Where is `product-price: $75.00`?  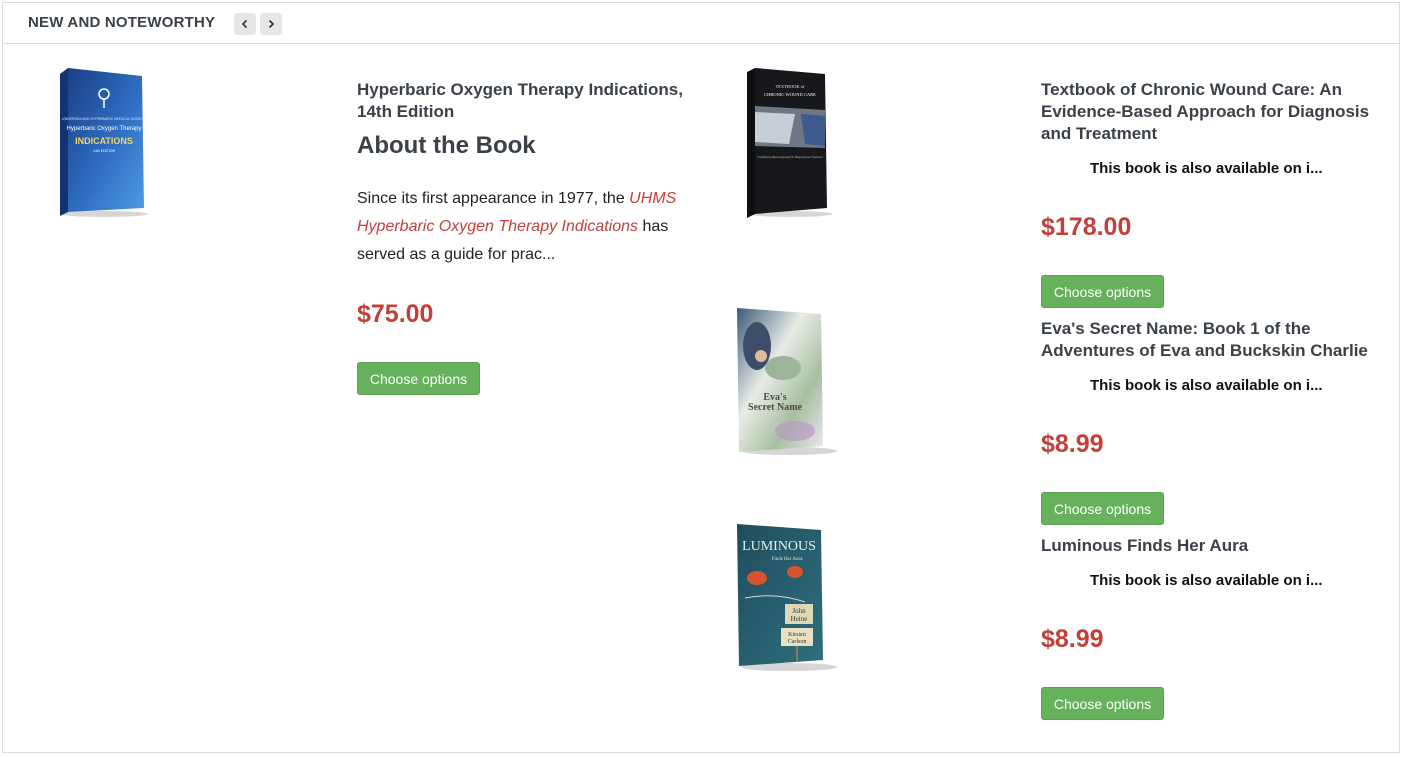 product-price: $75.00 is located at coordinates (395, 314).